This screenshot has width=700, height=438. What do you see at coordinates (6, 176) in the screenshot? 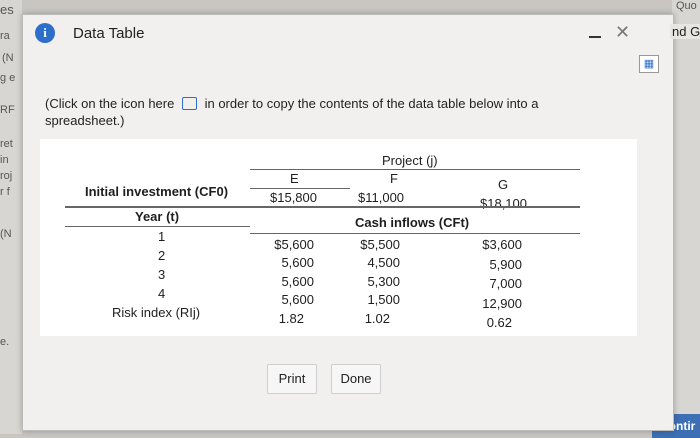
I see `bg-fragment: roj` at bounding box center [6, 176].